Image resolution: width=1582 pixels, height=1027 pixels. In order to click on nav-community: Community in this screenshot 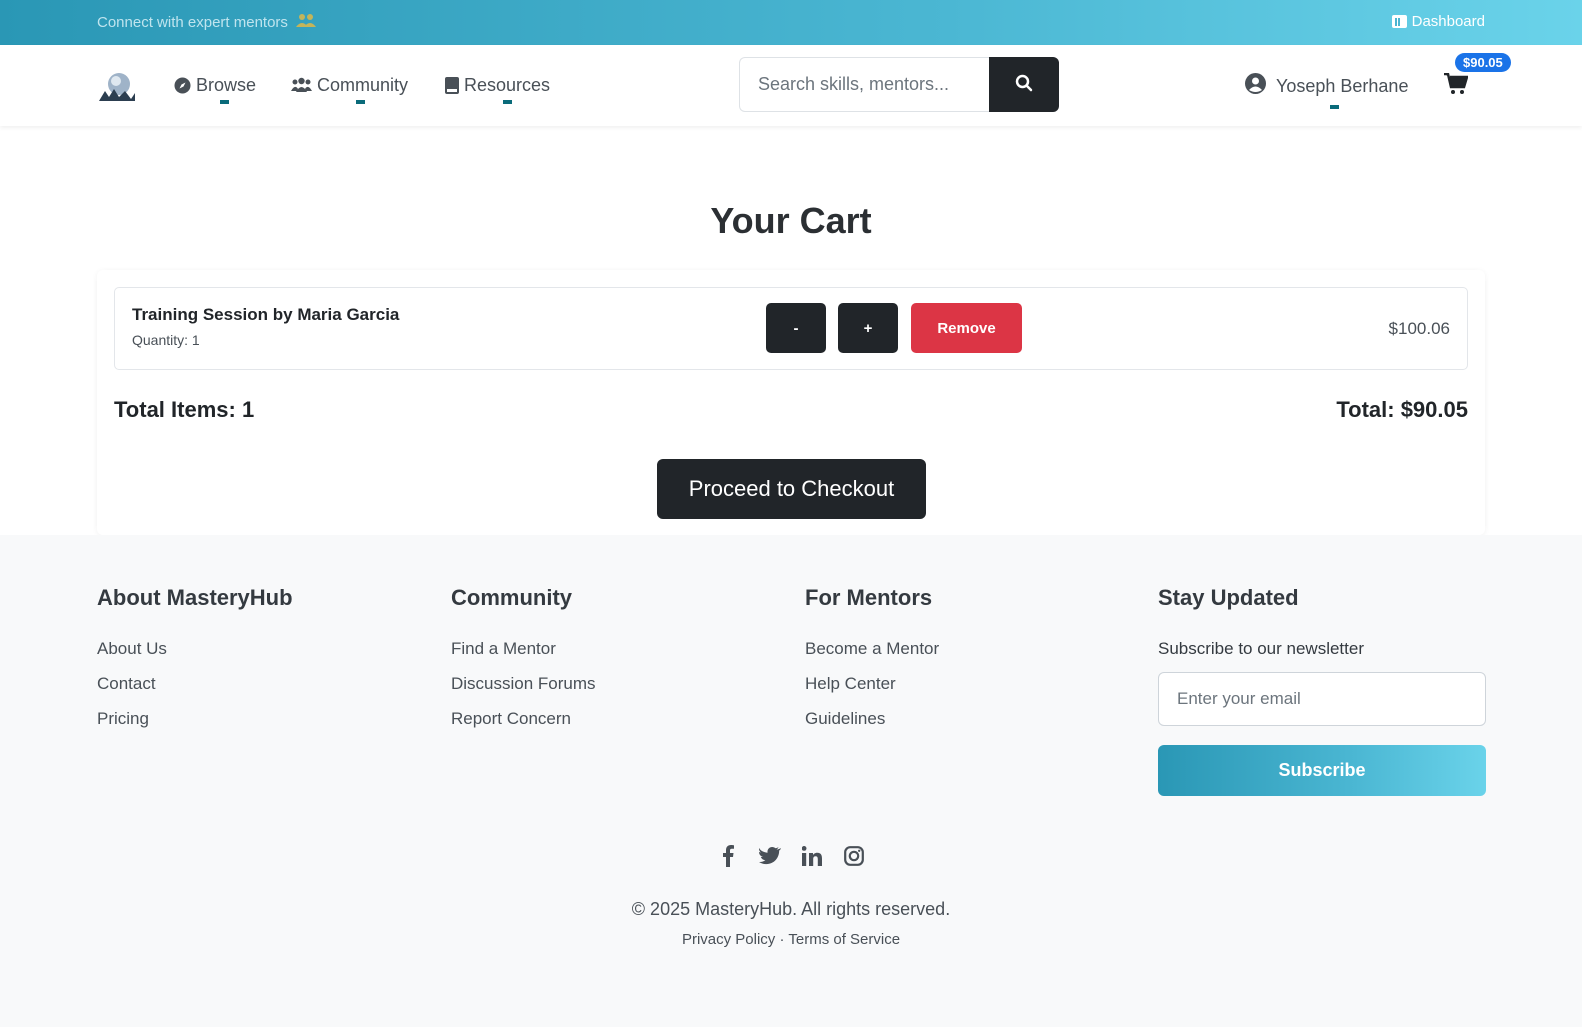, I will do `click(350, 89)`.